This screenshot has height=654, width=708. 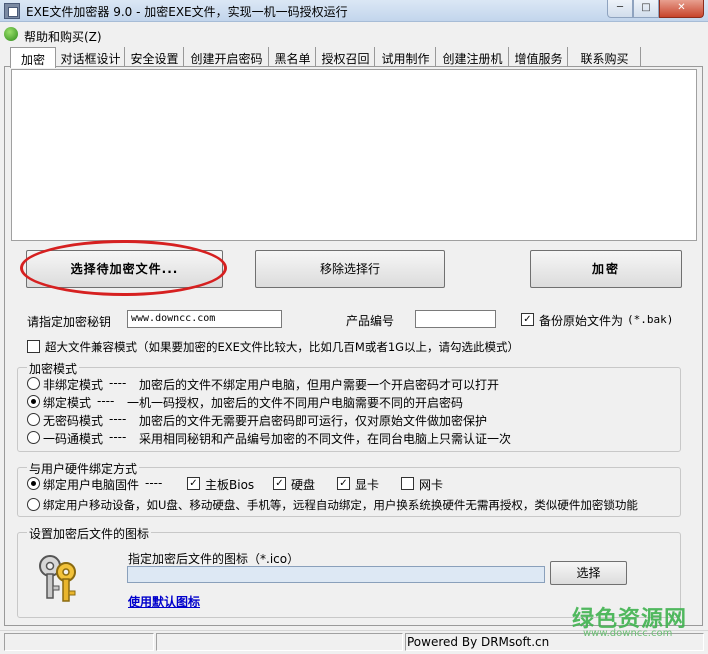 What do you see at coordinates (343, 483) in the screenshot?
I see `gpu-checkbox: ✓` at bounding box center [343, 483].